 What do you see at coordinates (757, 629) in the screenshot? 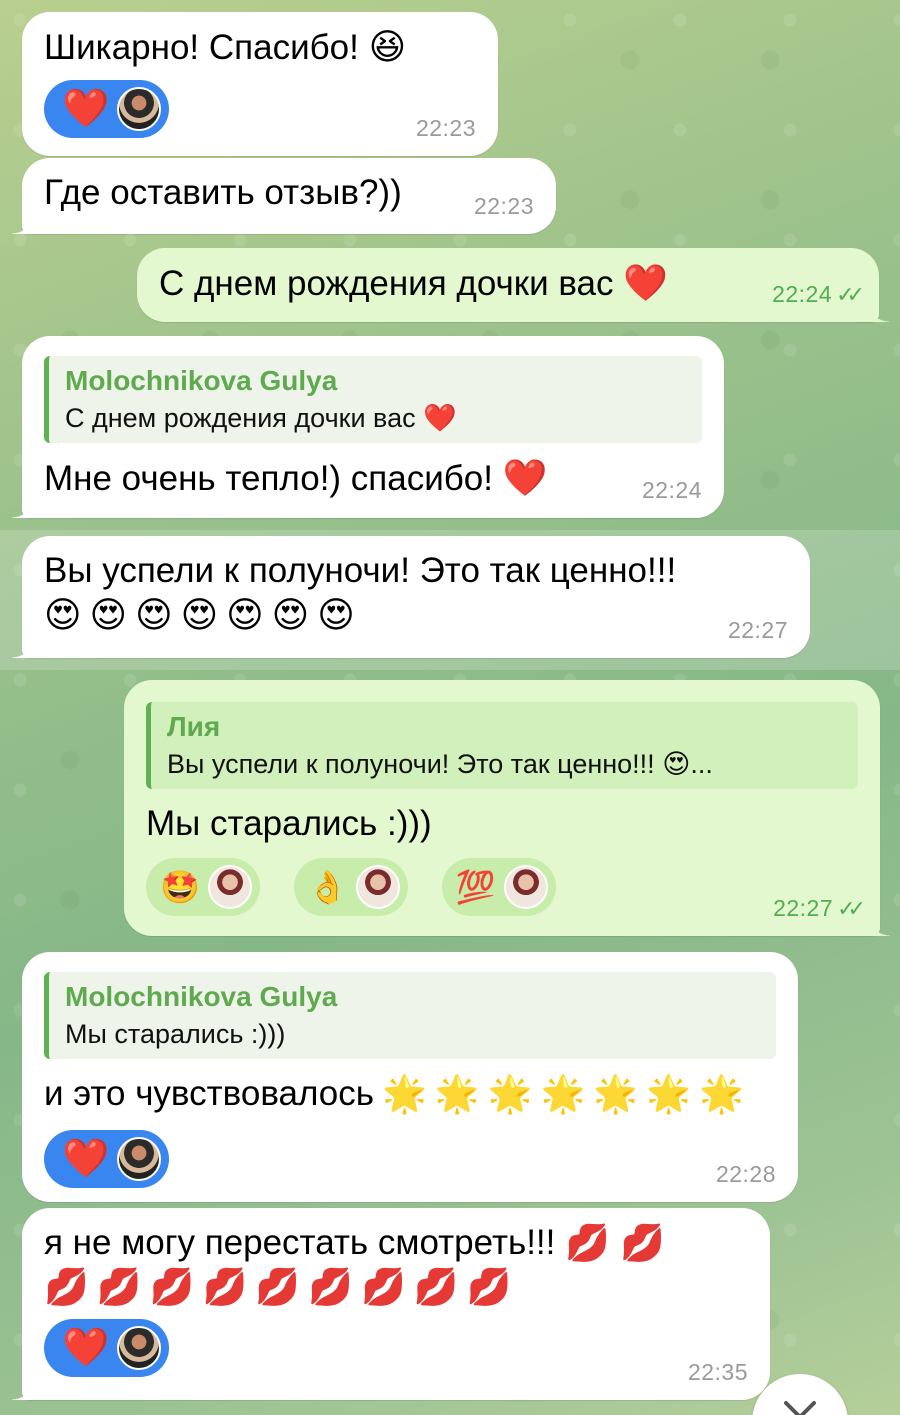
I see `message-time: 22:27` at bounding box center [757, 629].